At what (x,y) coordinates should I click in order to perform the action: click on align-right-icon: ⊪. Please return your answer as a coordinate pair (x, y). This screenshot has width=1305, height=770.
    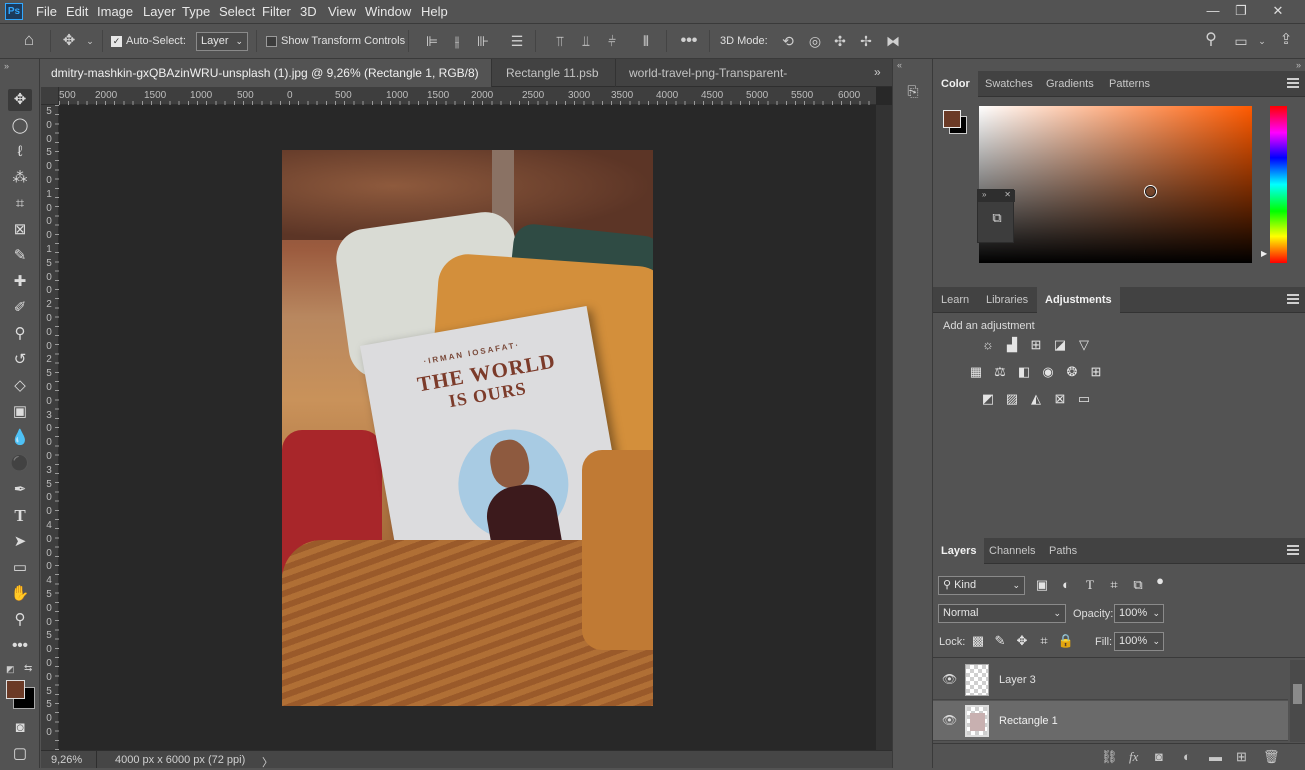
    Looking at the image, I should click on (483, 41).